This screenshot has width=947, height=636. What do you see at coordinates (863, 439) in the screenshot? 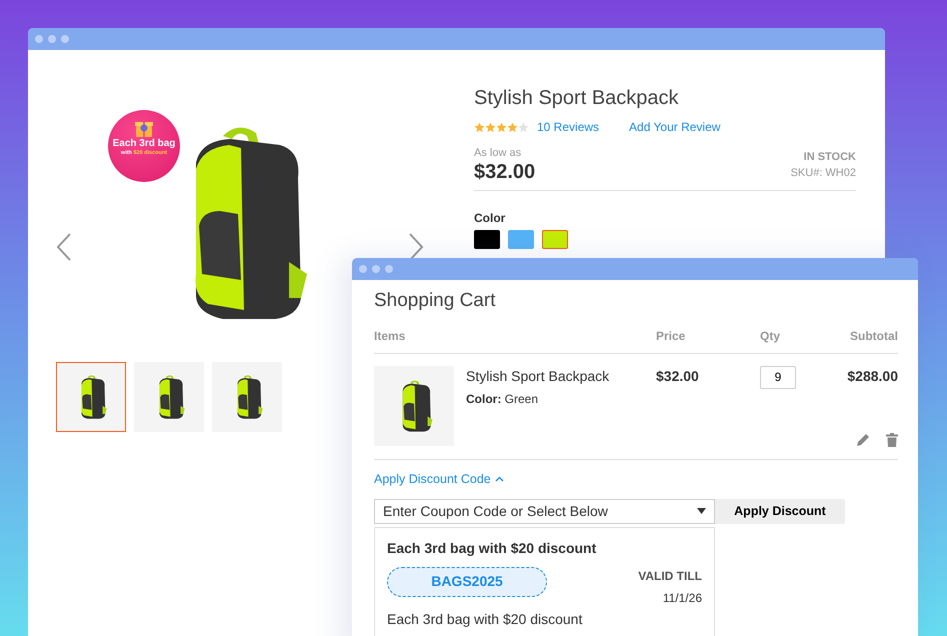
I see `edit-icon` at bounding box center [863, 439].